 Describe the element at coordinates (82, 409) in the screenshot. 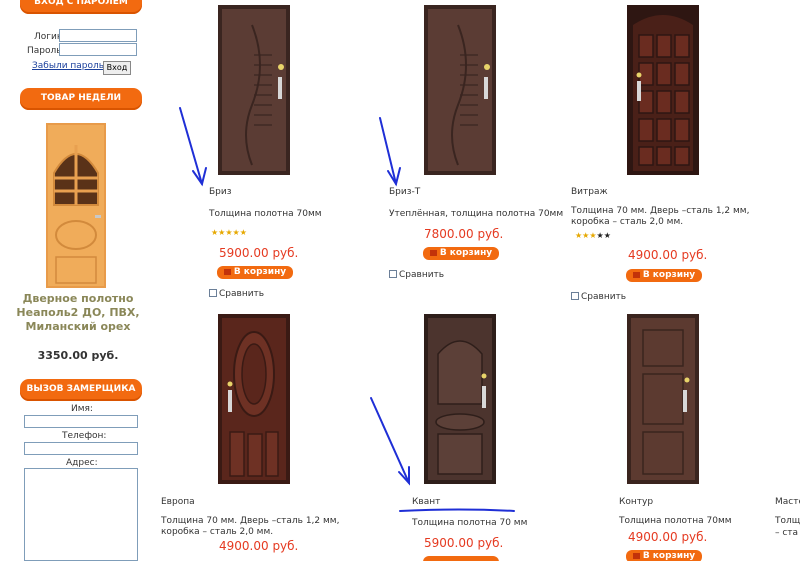

I see `name-label: Имя:` at that location.